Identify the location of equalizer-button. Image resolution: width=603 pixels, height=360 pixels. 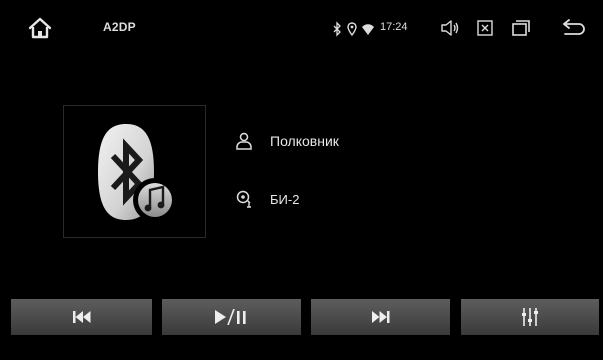
(530, 317).